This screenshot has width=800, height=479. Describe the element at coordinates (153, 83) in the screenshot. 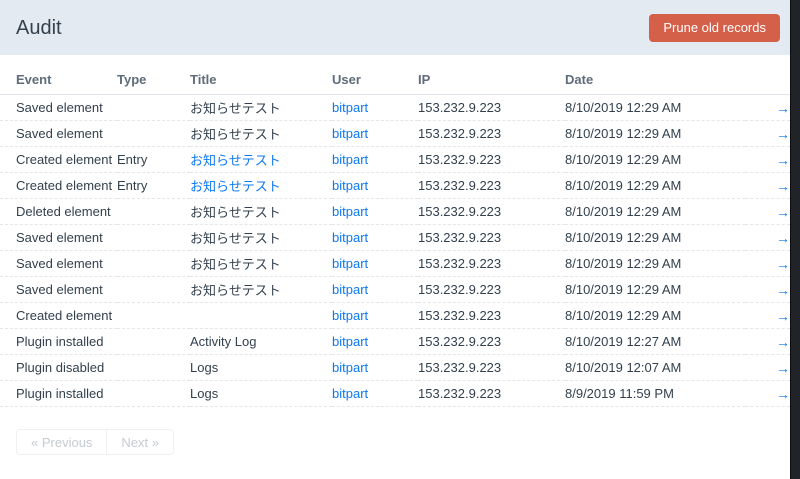

I see `column-header-type: Type` at that location.